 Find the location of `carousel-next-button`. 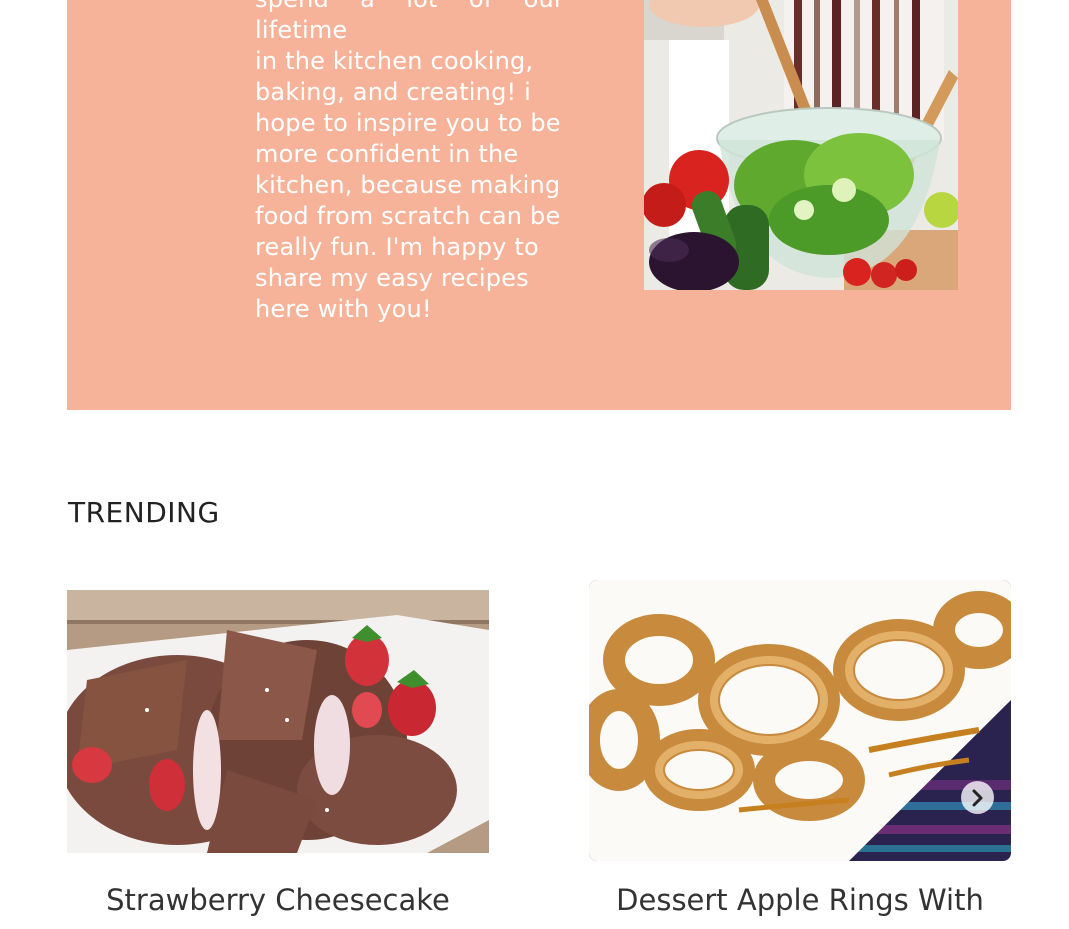

carousel-next-button is located at coordinates (977, 797).